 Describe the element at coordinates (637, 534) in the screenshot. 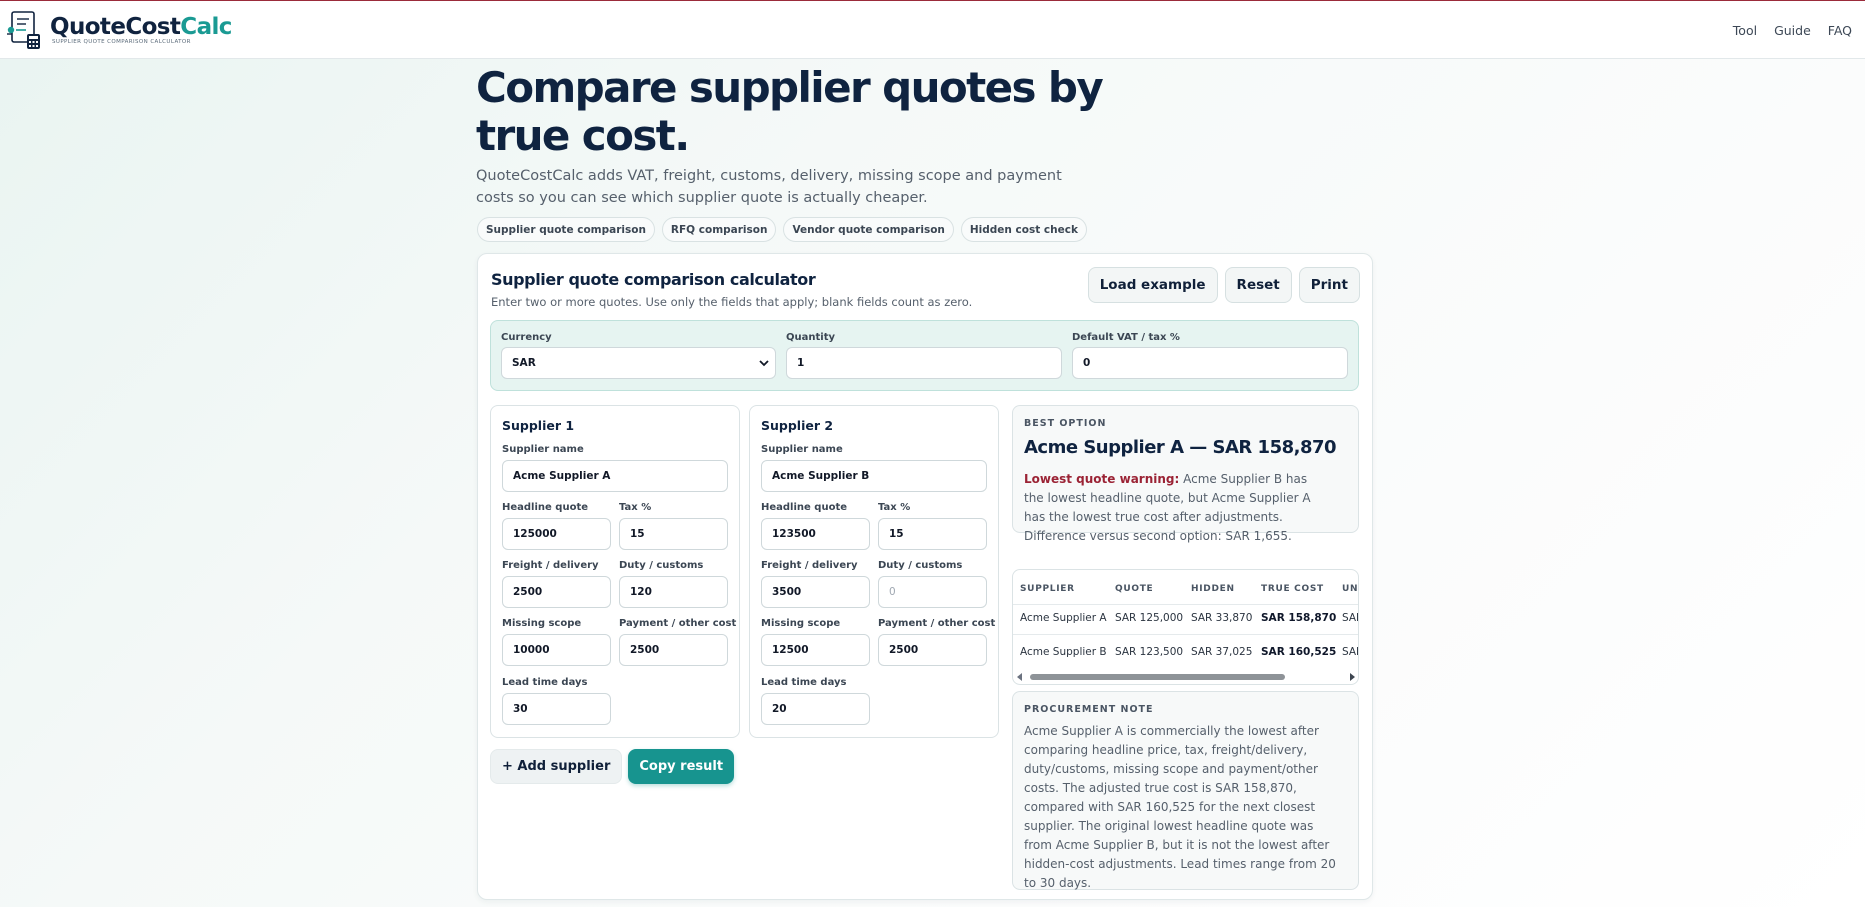

I see `supplier-1-tax-value: 15` at that location.